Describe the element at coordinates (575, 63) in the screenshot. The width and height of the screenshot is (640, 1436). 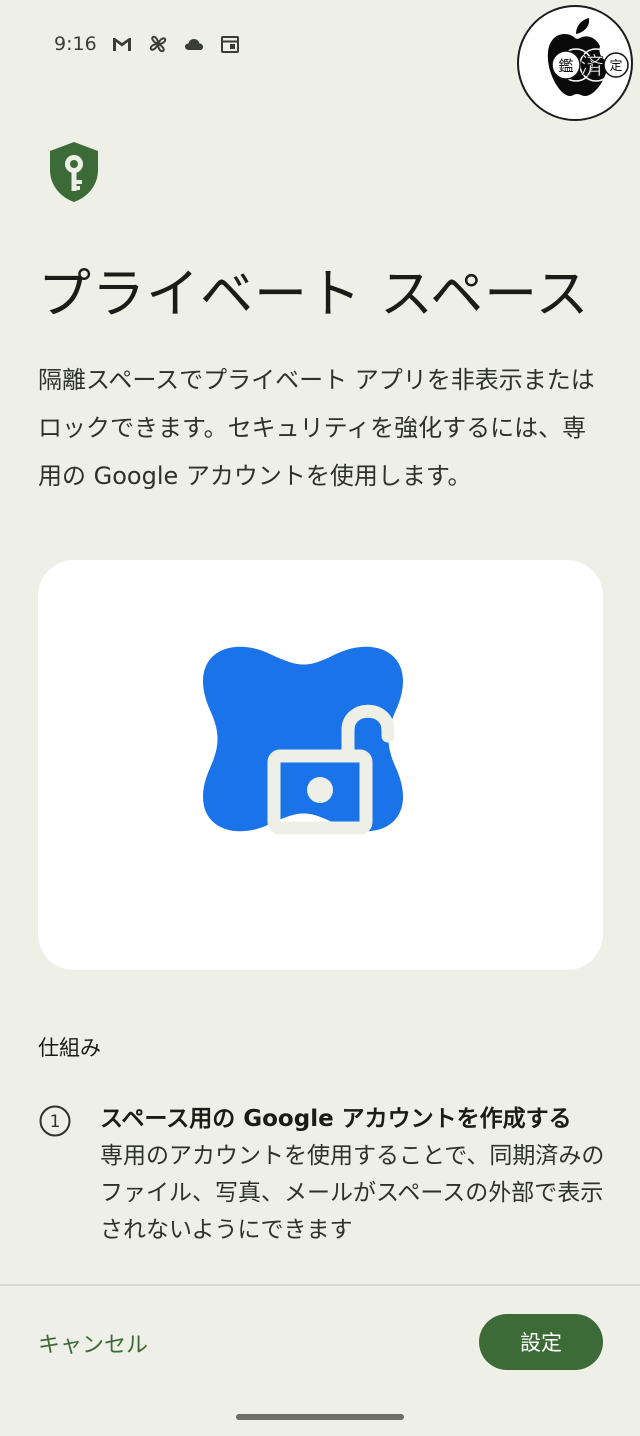
I see `watermark-seal: 鑑 済 定` at that location.